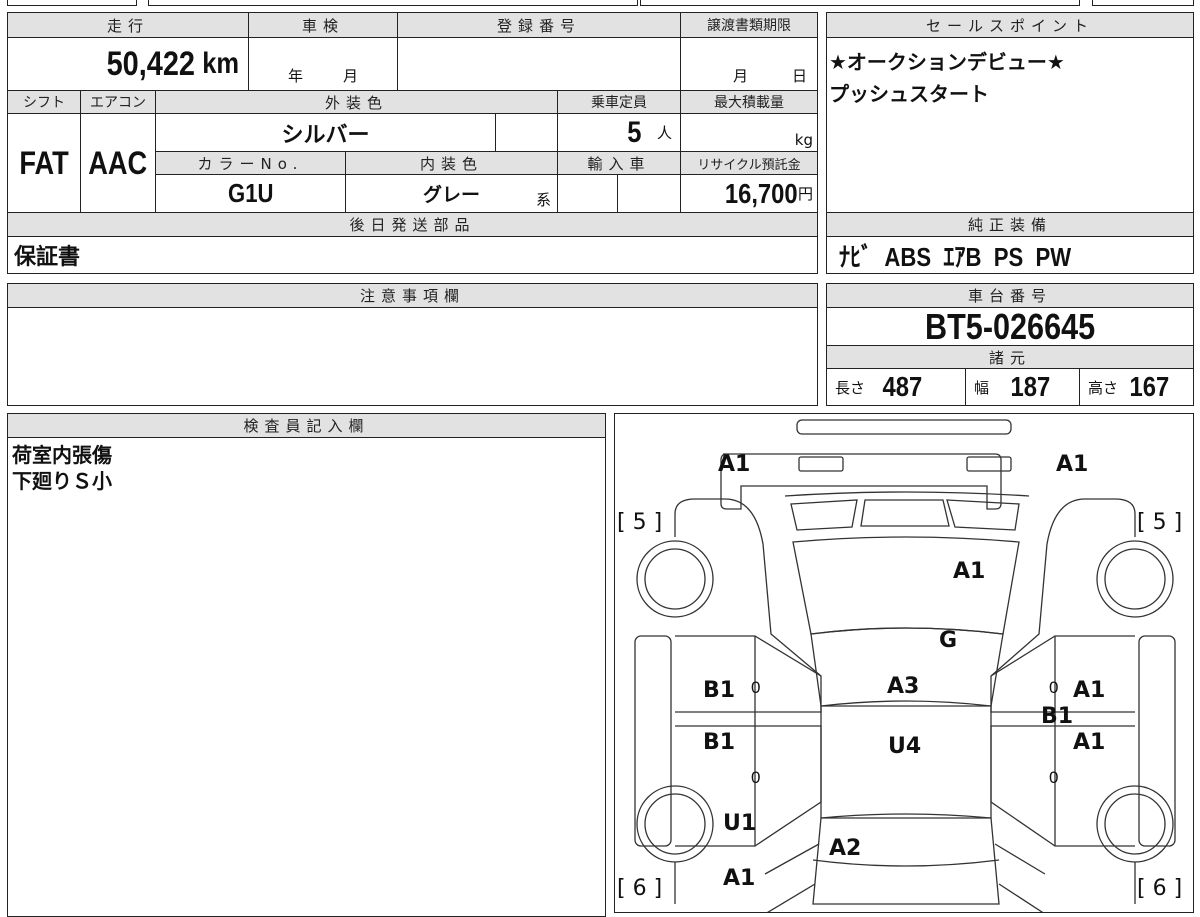 The width and height of the screenshot is (1200, 917). What do you see at coordinates (1103, 387) in the screenshot?
I see `height-label: 高さ` at bounding box center [1103, 387].